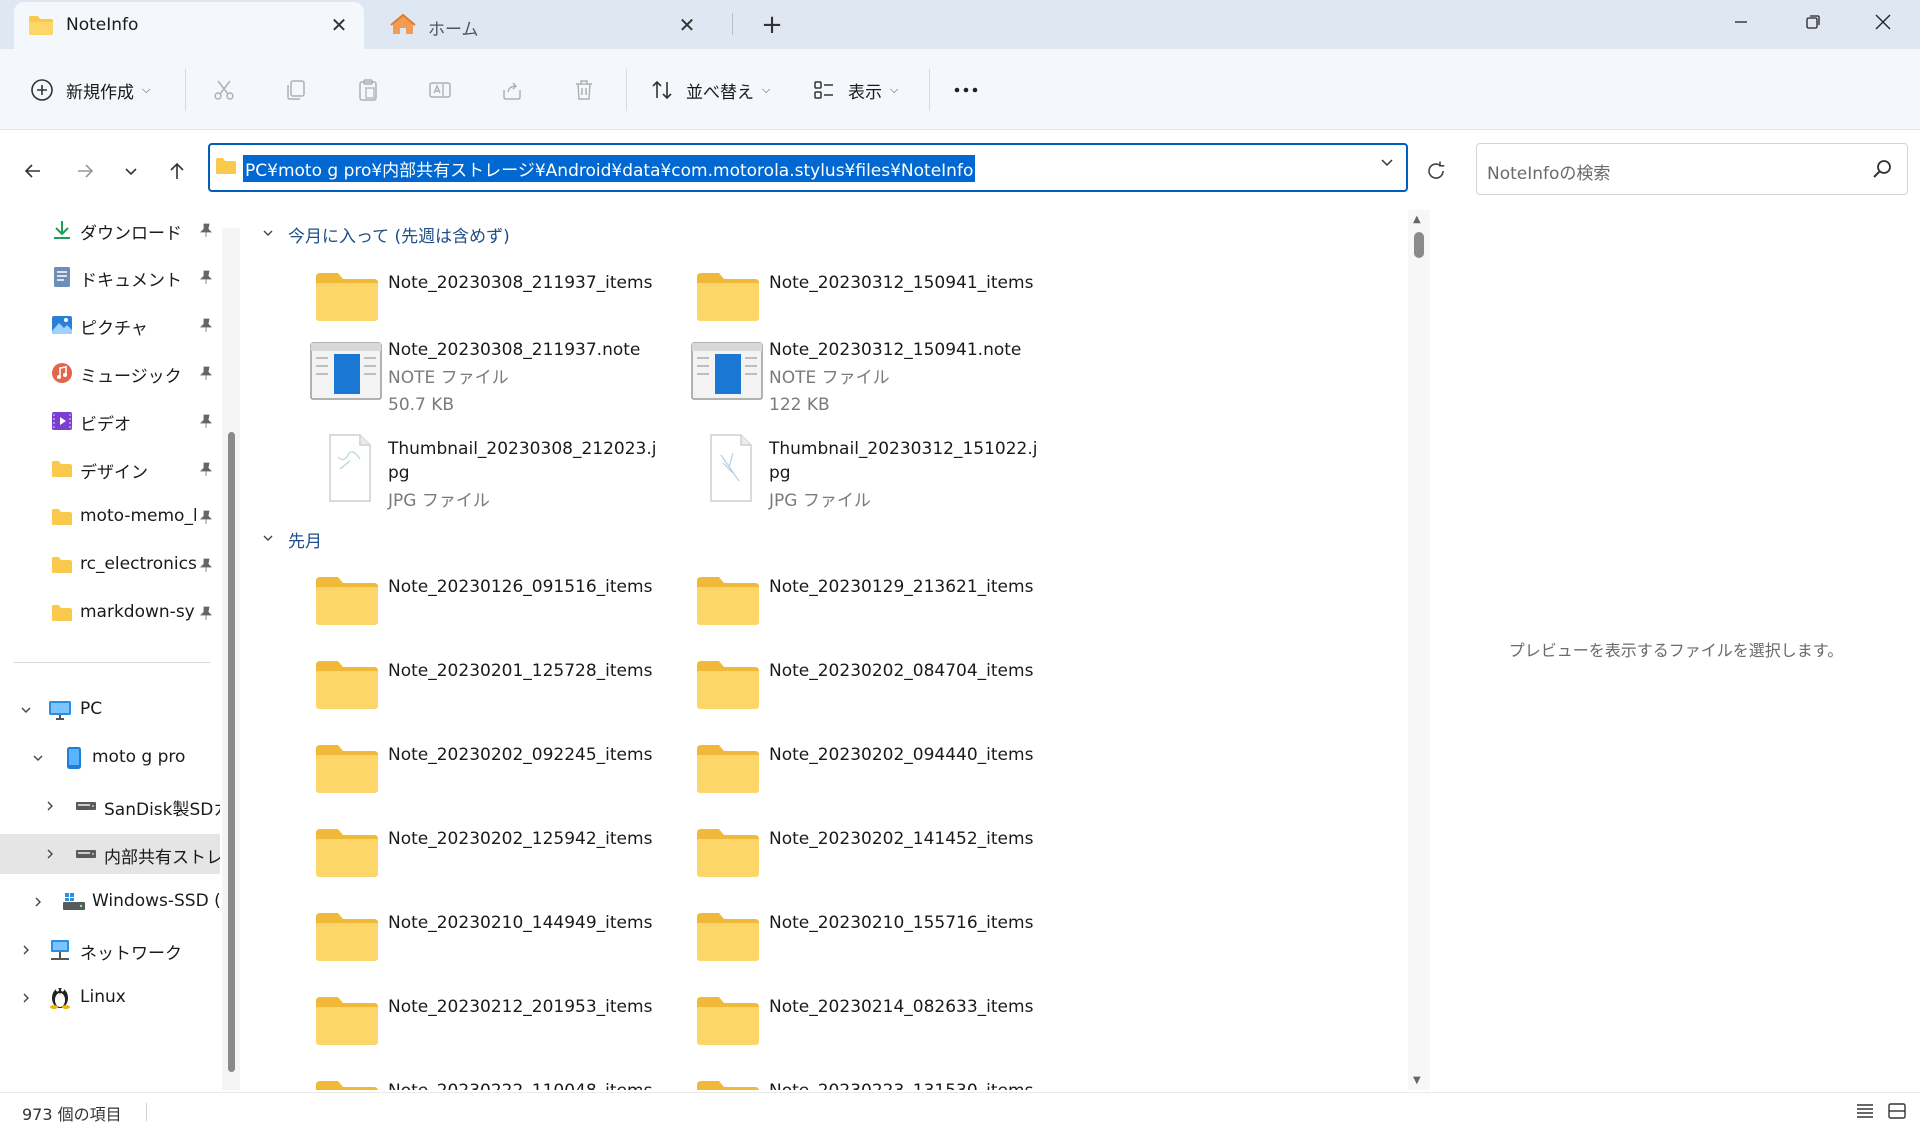  I want to click on tiles-view-button, so click(1897, 1111).